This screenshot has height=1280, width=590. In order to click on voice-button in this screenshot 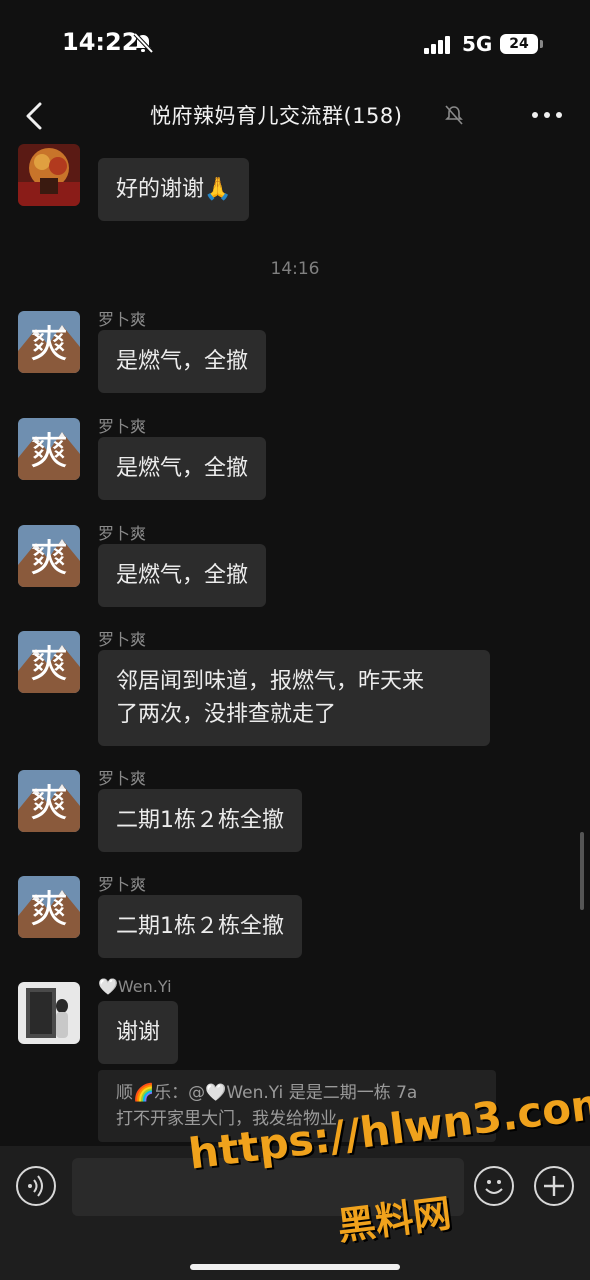, I will do `click(36, 1186)`.